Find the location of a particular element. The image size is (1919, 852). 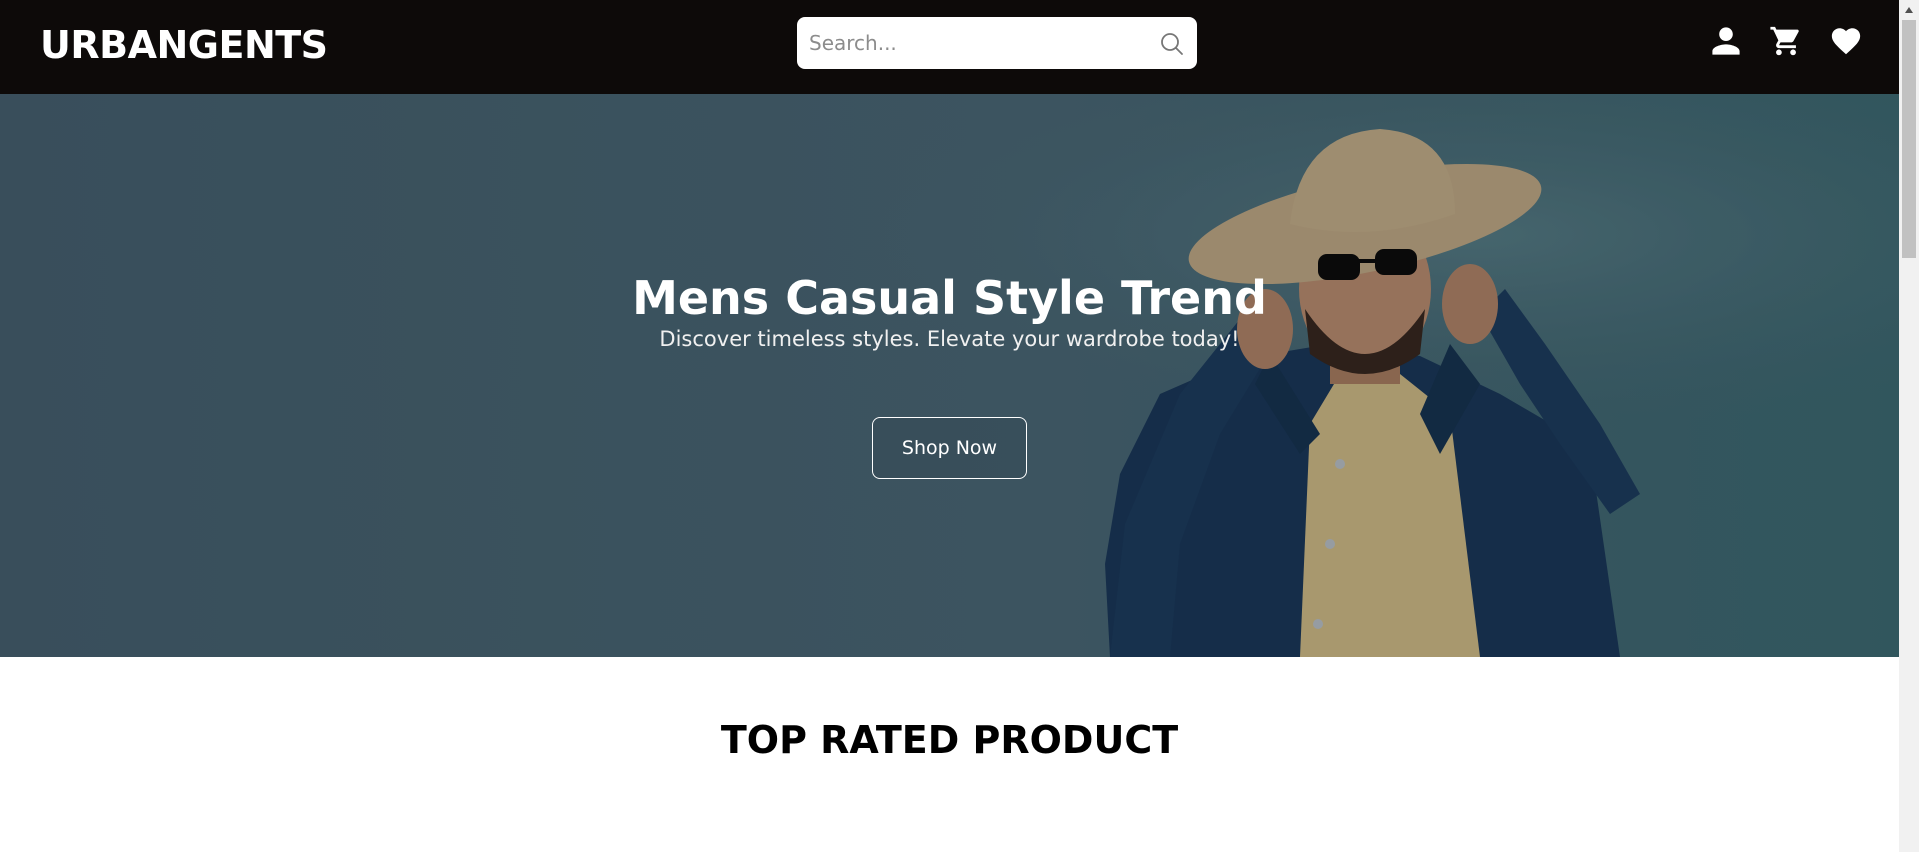

top-navbar: URBANGENTS is located at coordinates (949, 47).